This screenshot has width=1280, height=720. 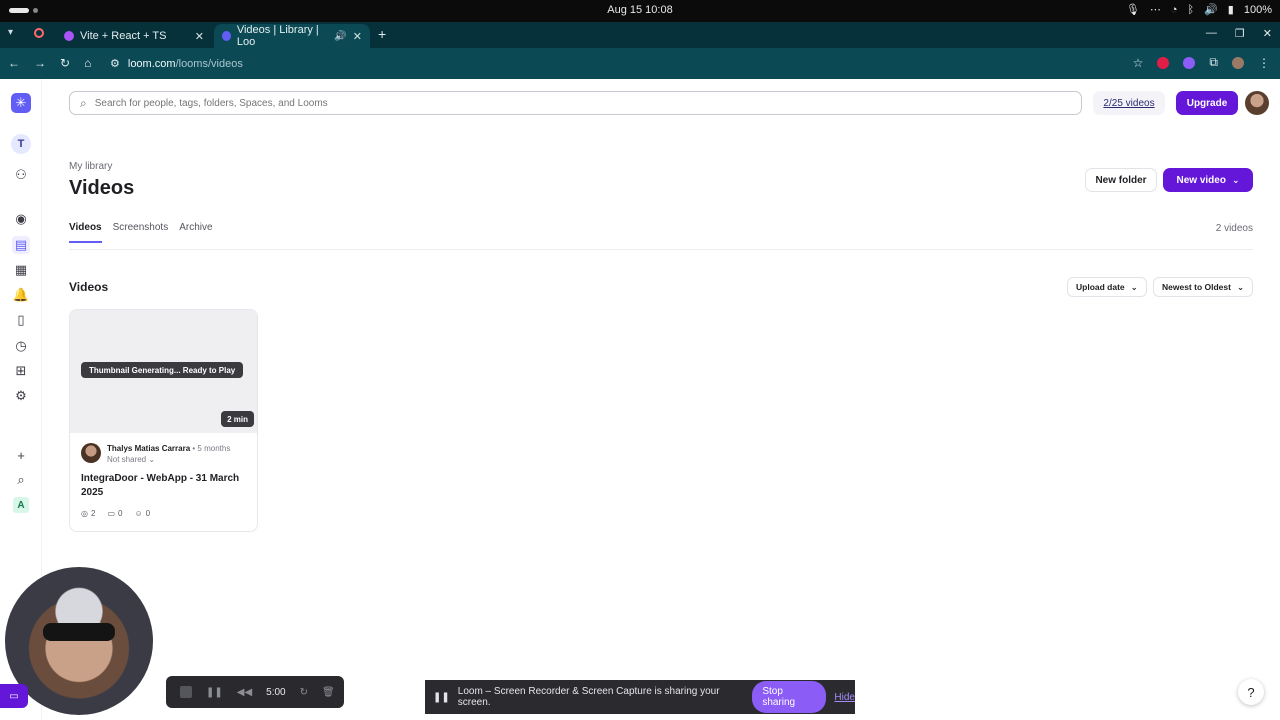 What do you see at coordinates (328, 692) in the screenshot?
I see `trash-icon: 🗑` at bounding box center [328, 692].